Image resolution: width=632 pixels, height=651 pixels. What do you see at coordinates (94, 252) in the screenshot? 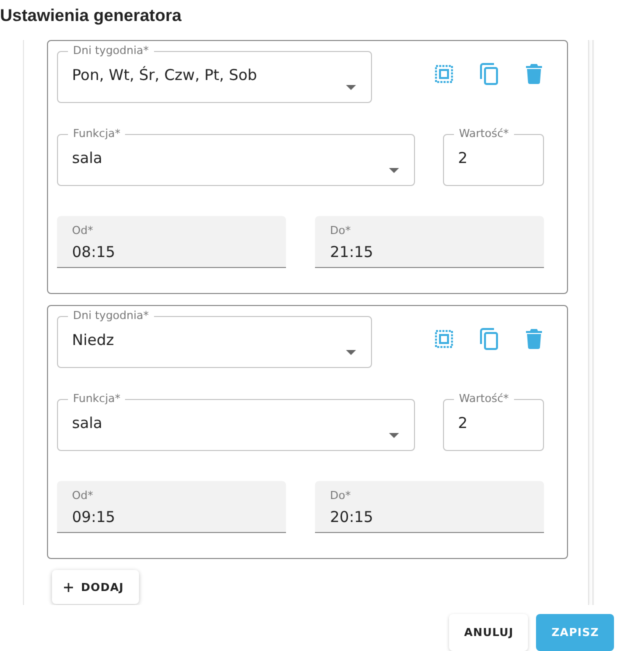
I see `field-value: 08:15` at bounding box center [94, 252].